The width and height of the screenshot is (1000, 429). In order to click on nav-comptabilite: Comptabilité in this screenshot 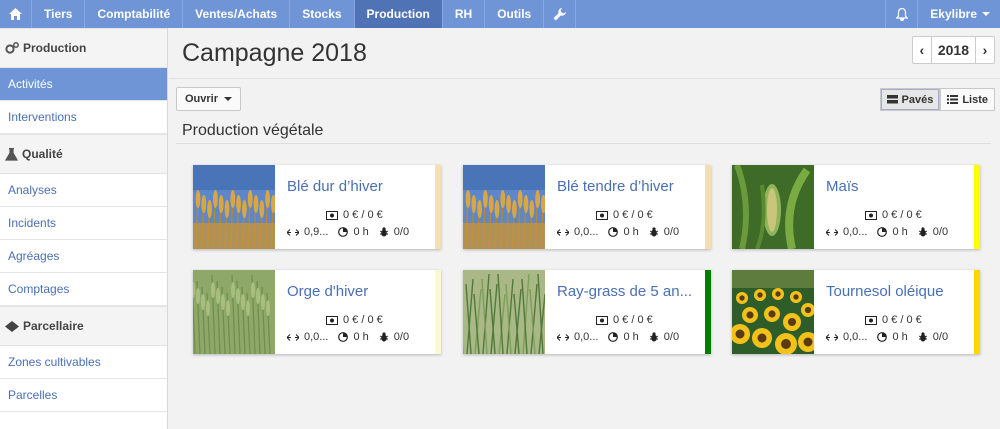, I will do `click(134, 14)`.